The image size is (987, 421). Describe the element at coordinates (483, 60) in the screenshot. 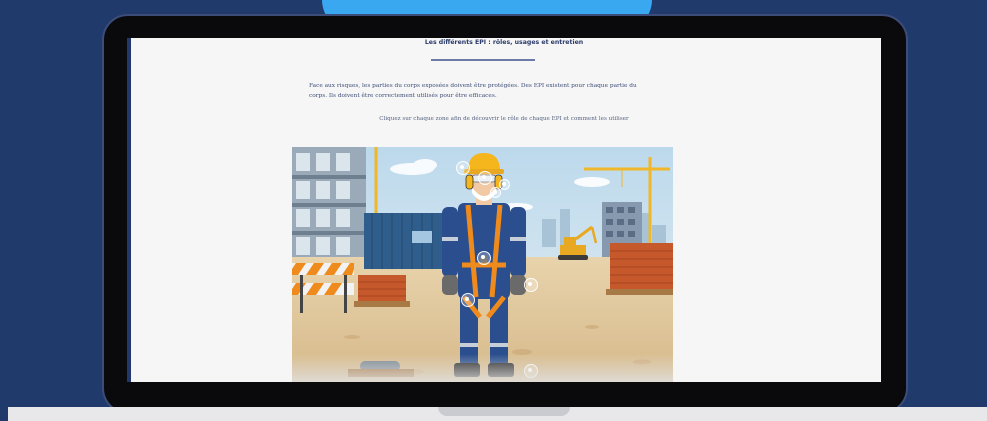

I see `title-underline` at that location.